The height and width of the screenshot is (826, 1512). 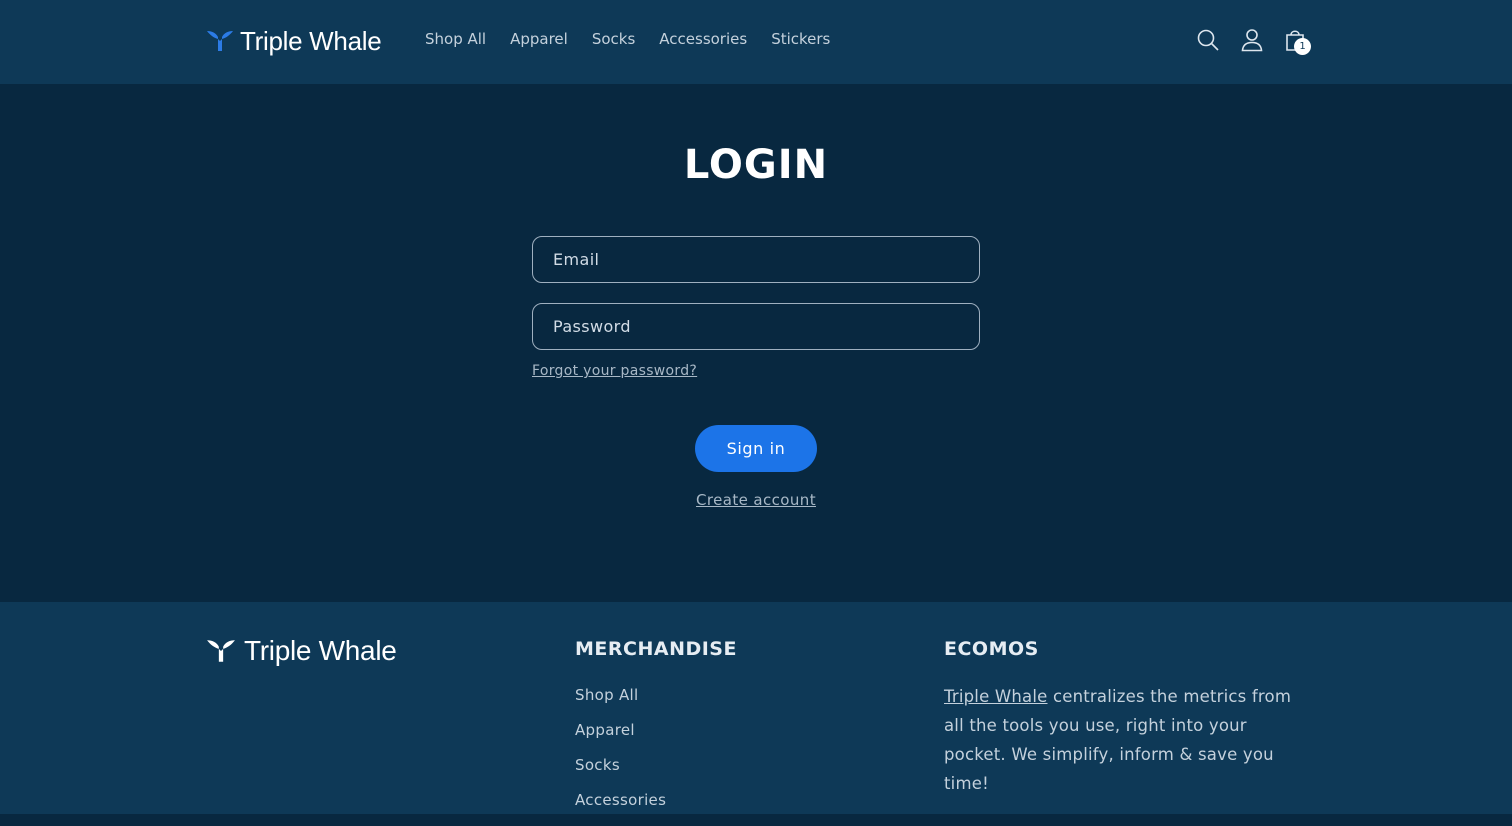 I want to click on footer-link-socks: Socks, so click(x=620, y=773).